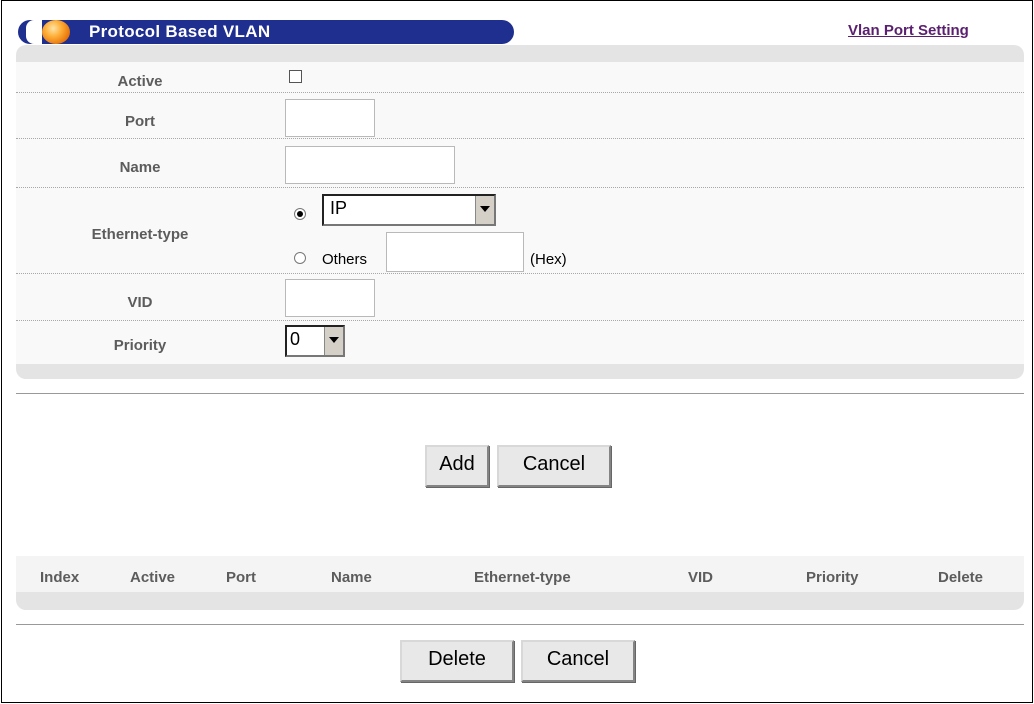  What do you see at coordinates (701, 577) in the screenshot?
I see `column-vid: VID` at bounding box center [701, 577].